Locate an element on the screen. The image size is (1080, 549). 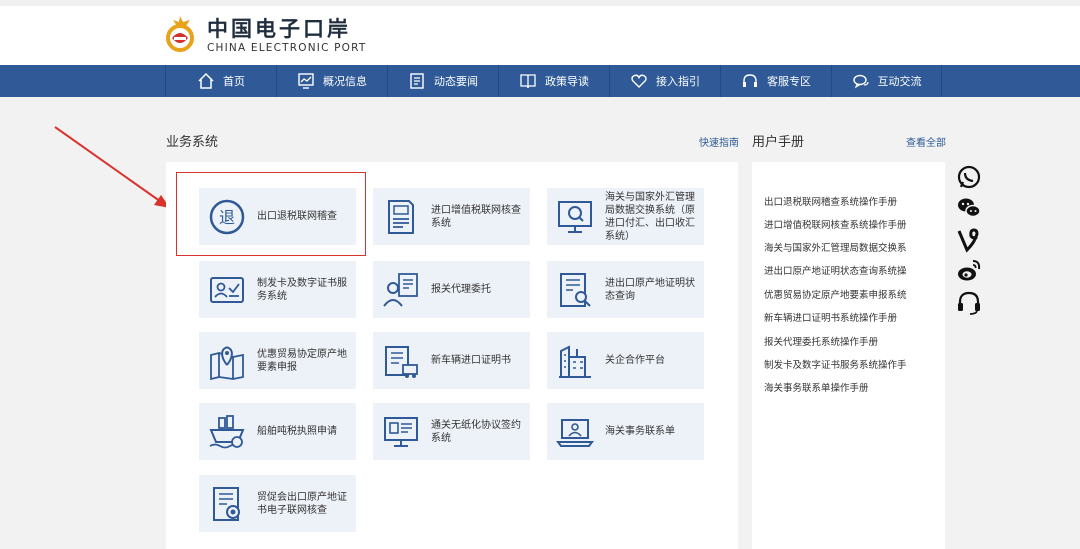
tile-new-vehicle-cert: 新车辆进口证明书 is located at coordinates (451, 360).